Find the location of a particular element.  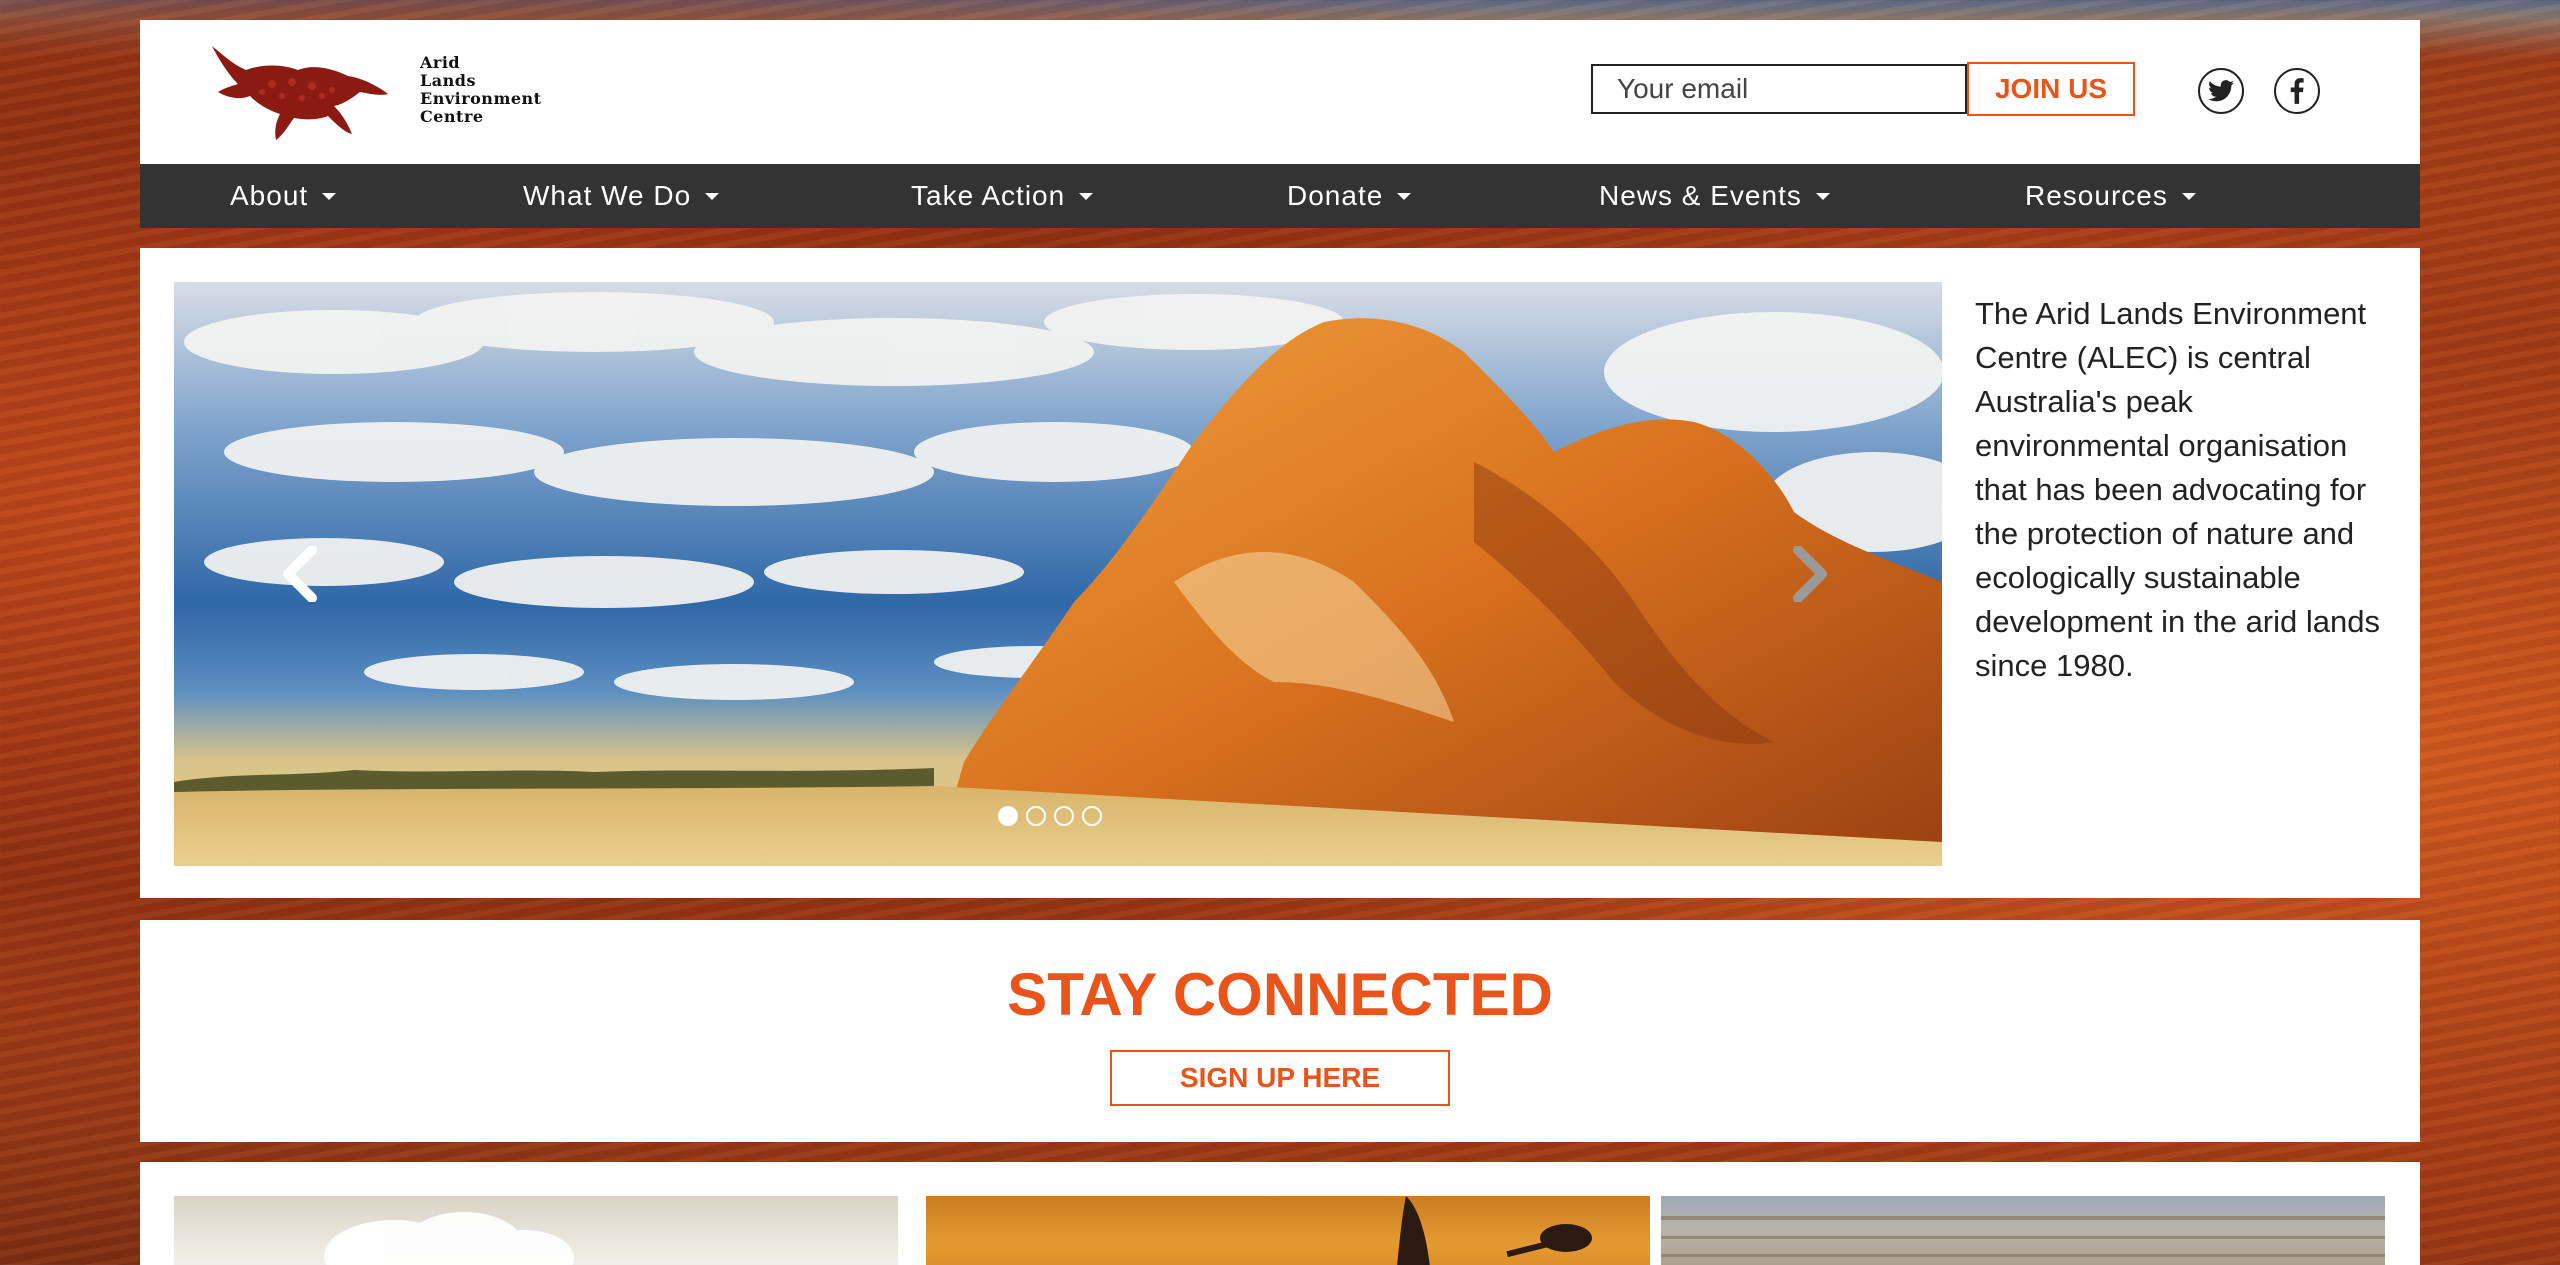

nav-item-news-events: News & Events is located at coordinates (1714, 196).